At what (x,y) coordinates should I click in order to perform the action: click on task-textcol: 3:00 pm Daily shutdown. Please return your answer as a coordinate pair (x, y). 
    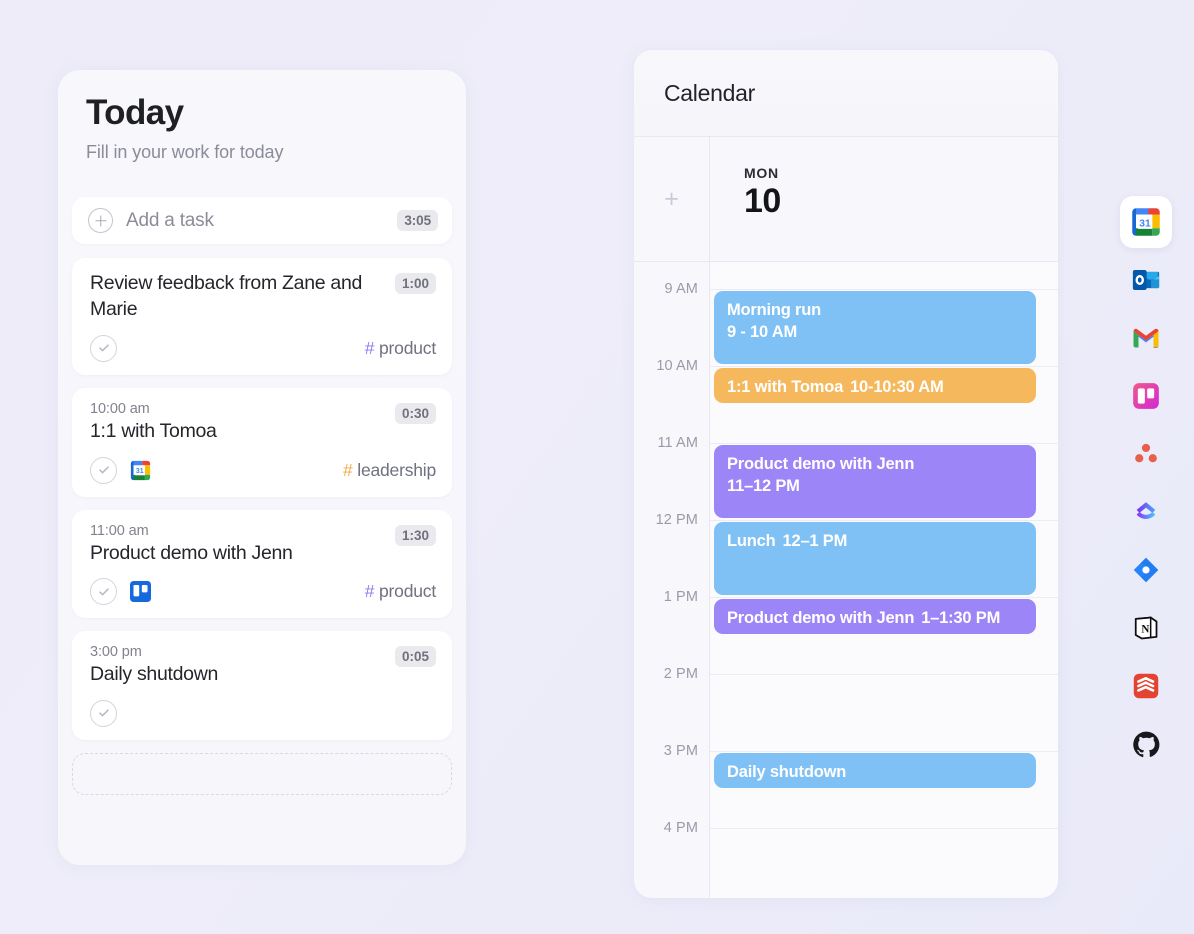
    Looking at the image, I should click on (242, 666).